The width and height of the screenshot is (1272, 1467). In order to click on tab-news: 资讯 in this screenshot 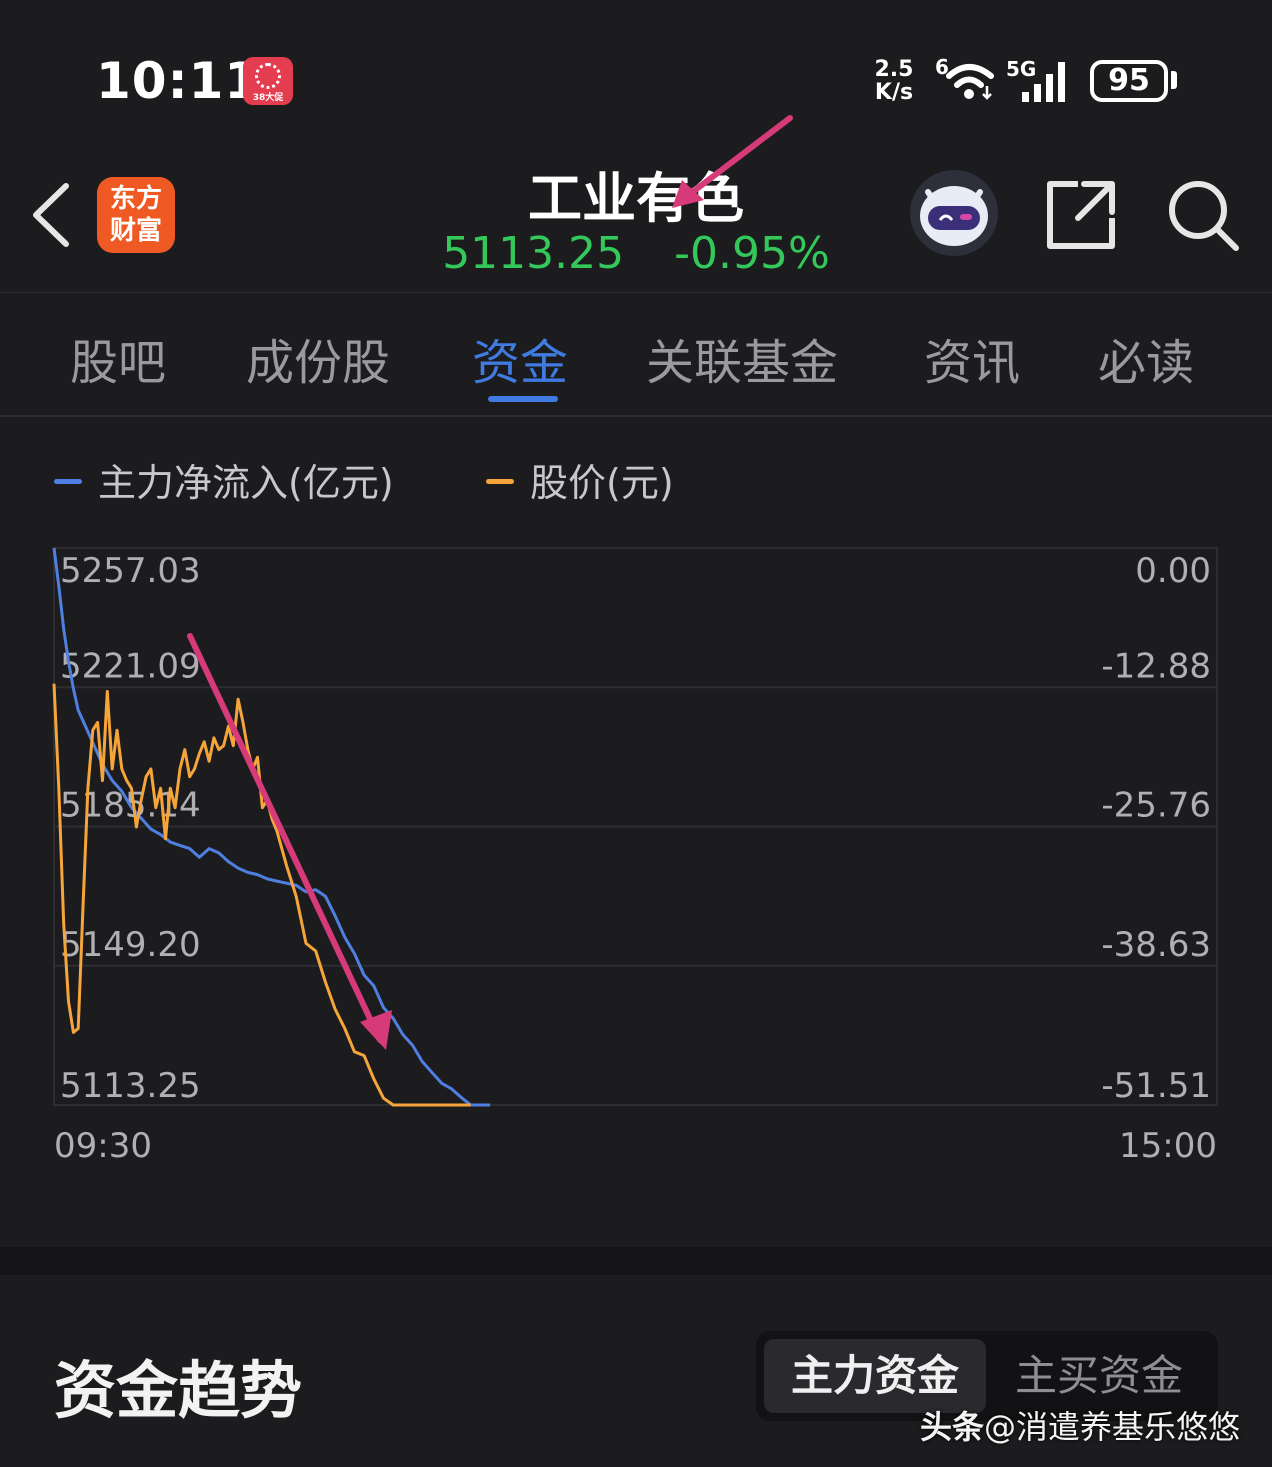, I will do `click(972, 358)`.